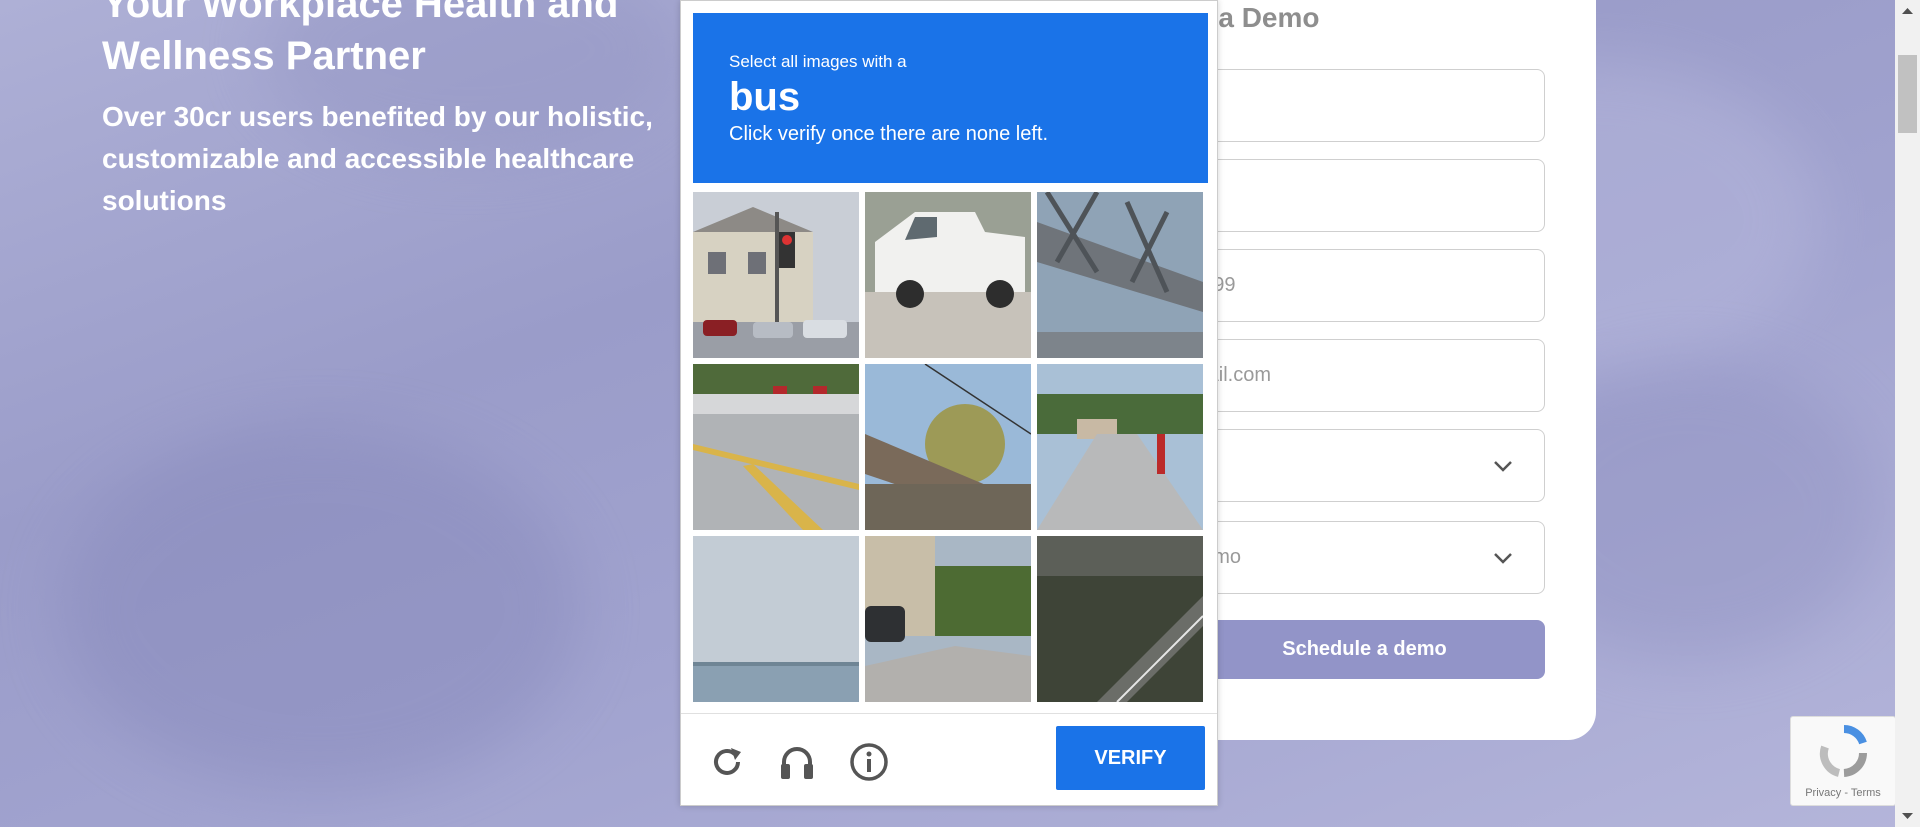 The image size is (1920, 827). I want to click on captcha-tile-overpass-bridge, so click(948, 447).